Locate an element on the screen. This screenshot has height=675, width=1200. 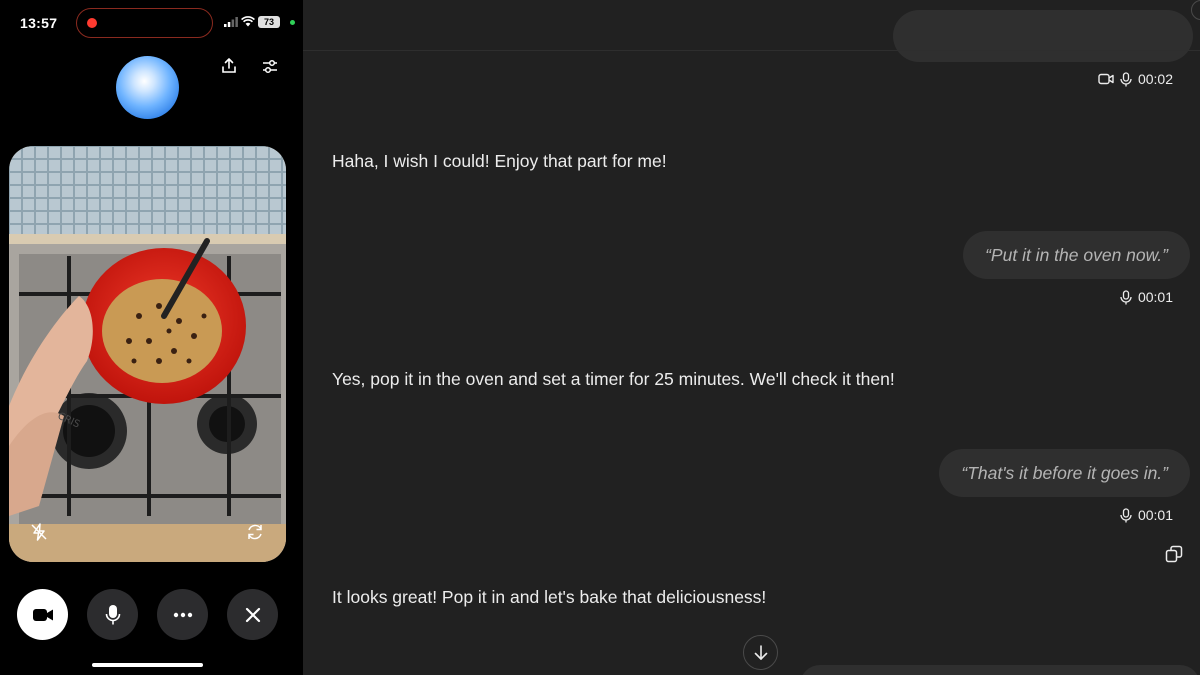
more-button is located at coordinates (182, 614).